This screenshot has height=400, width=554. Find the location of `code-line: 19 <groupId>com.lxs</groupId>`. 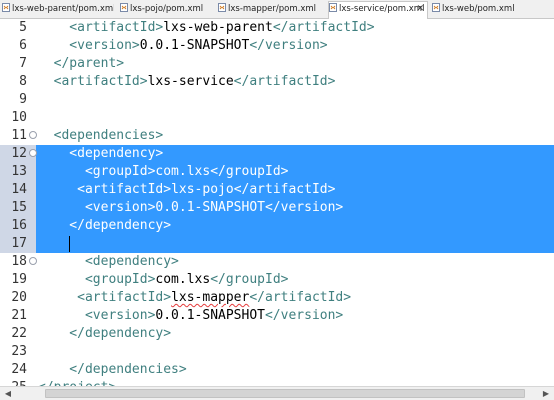

code-line: 19 <groupId>com.lxs</groupId> is located at coordinates (277, 280).